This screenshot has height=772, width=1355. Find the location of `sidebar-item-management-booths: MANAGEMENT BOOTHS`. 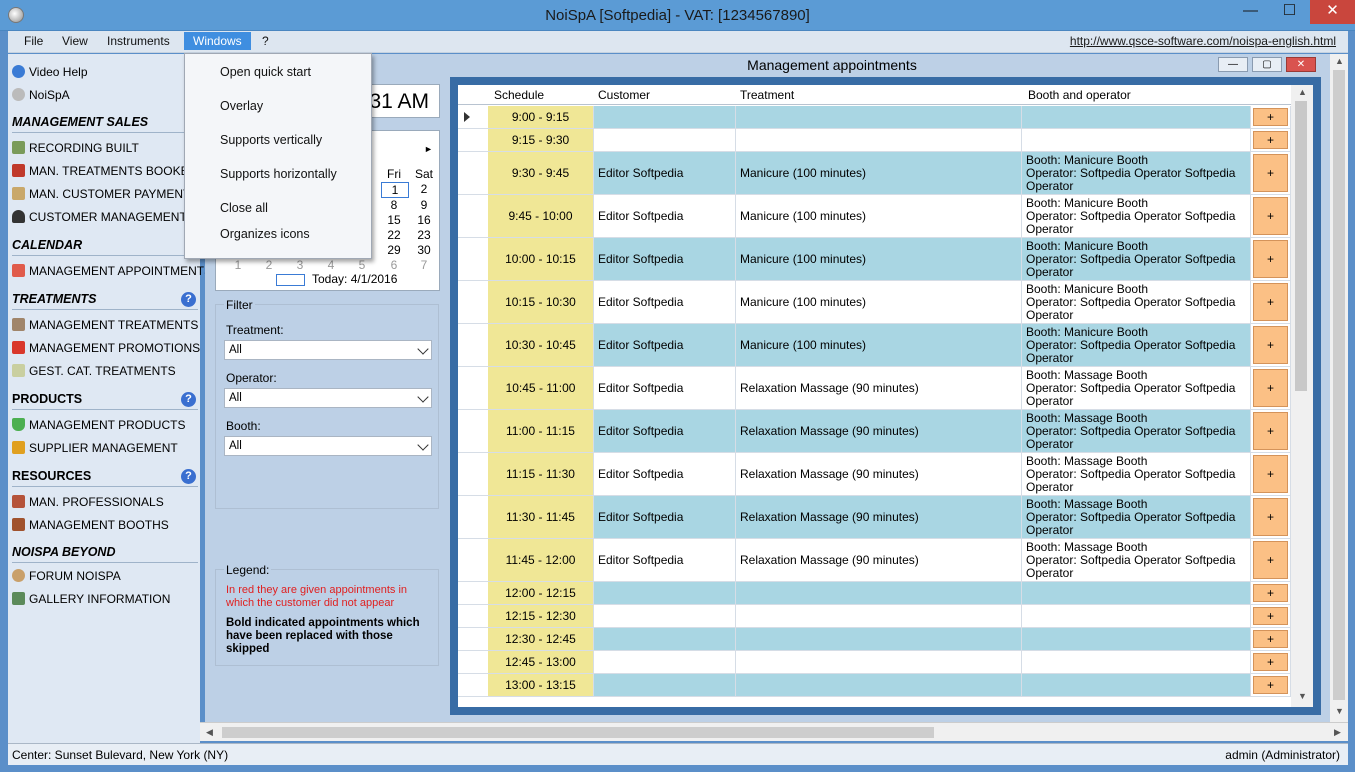

sidebar-item-management-booths: MANAGEMENT BOOTHS is located at coordinates (90, 525).